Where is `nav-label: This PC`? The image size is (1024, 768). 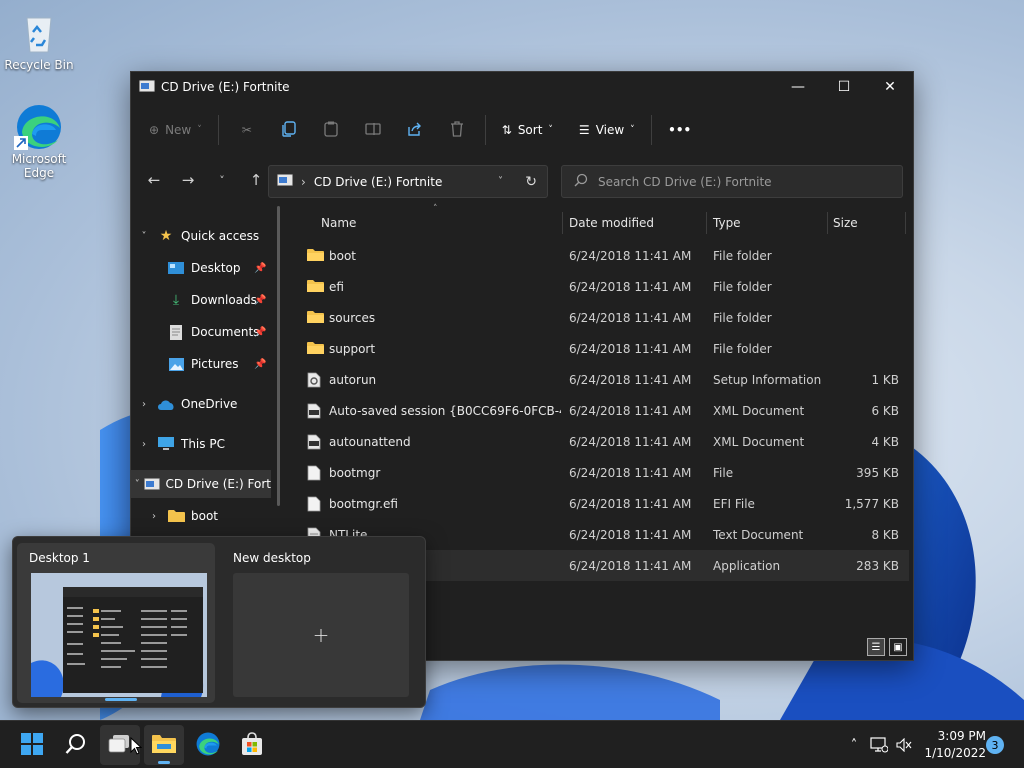
nav-label: This PC is located at coordinates (203, 444).